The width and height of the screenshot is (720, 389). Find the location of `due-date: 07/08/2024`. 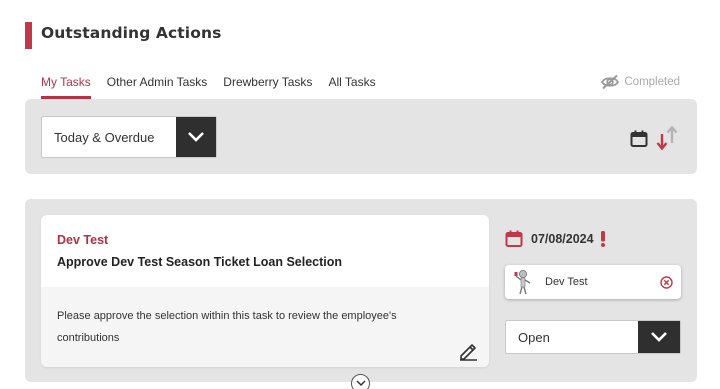

due-date: 07/08/2024 is located at coordinates (562, 239).